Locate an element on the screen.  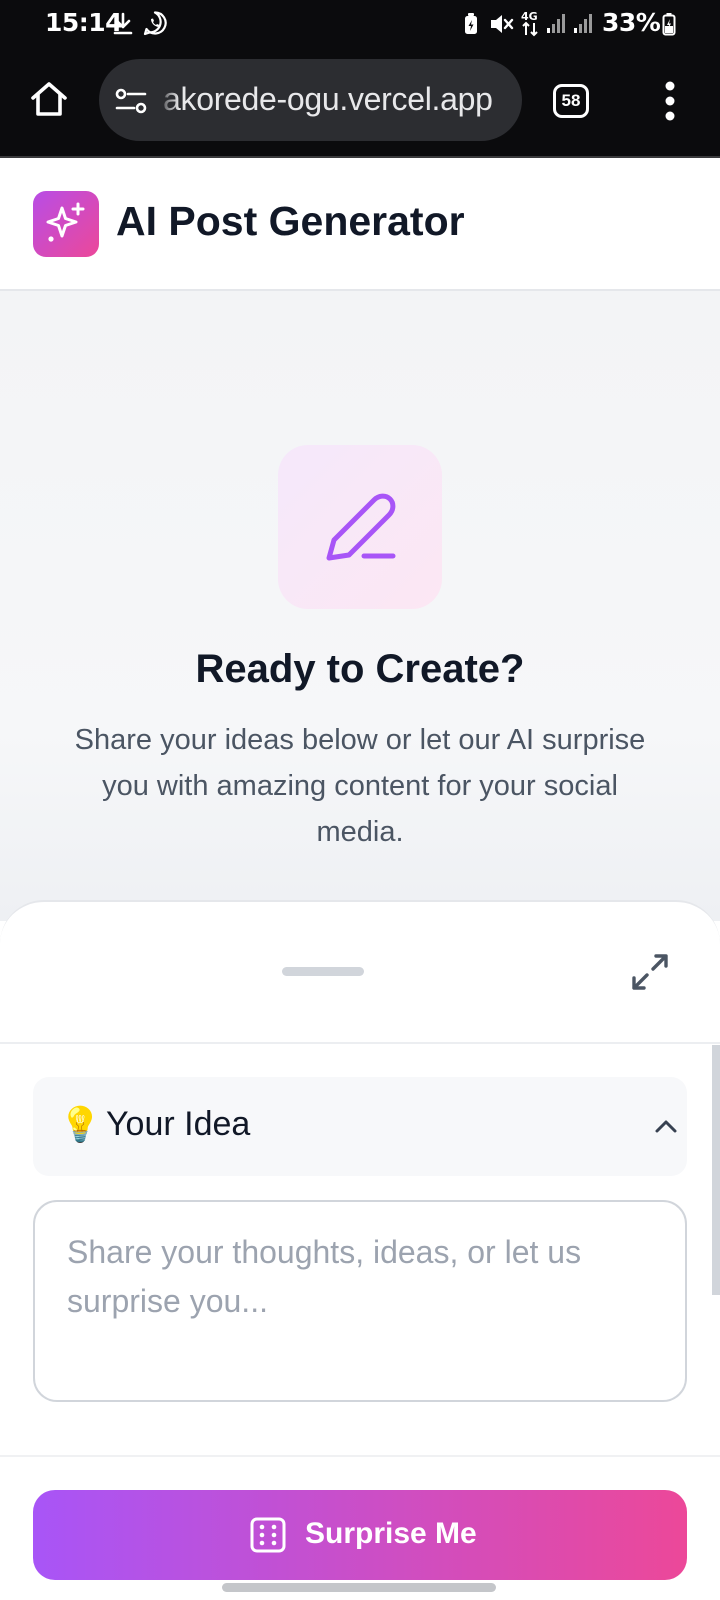
tab-switcher-button: 58 is located at coordinates (571, 101).